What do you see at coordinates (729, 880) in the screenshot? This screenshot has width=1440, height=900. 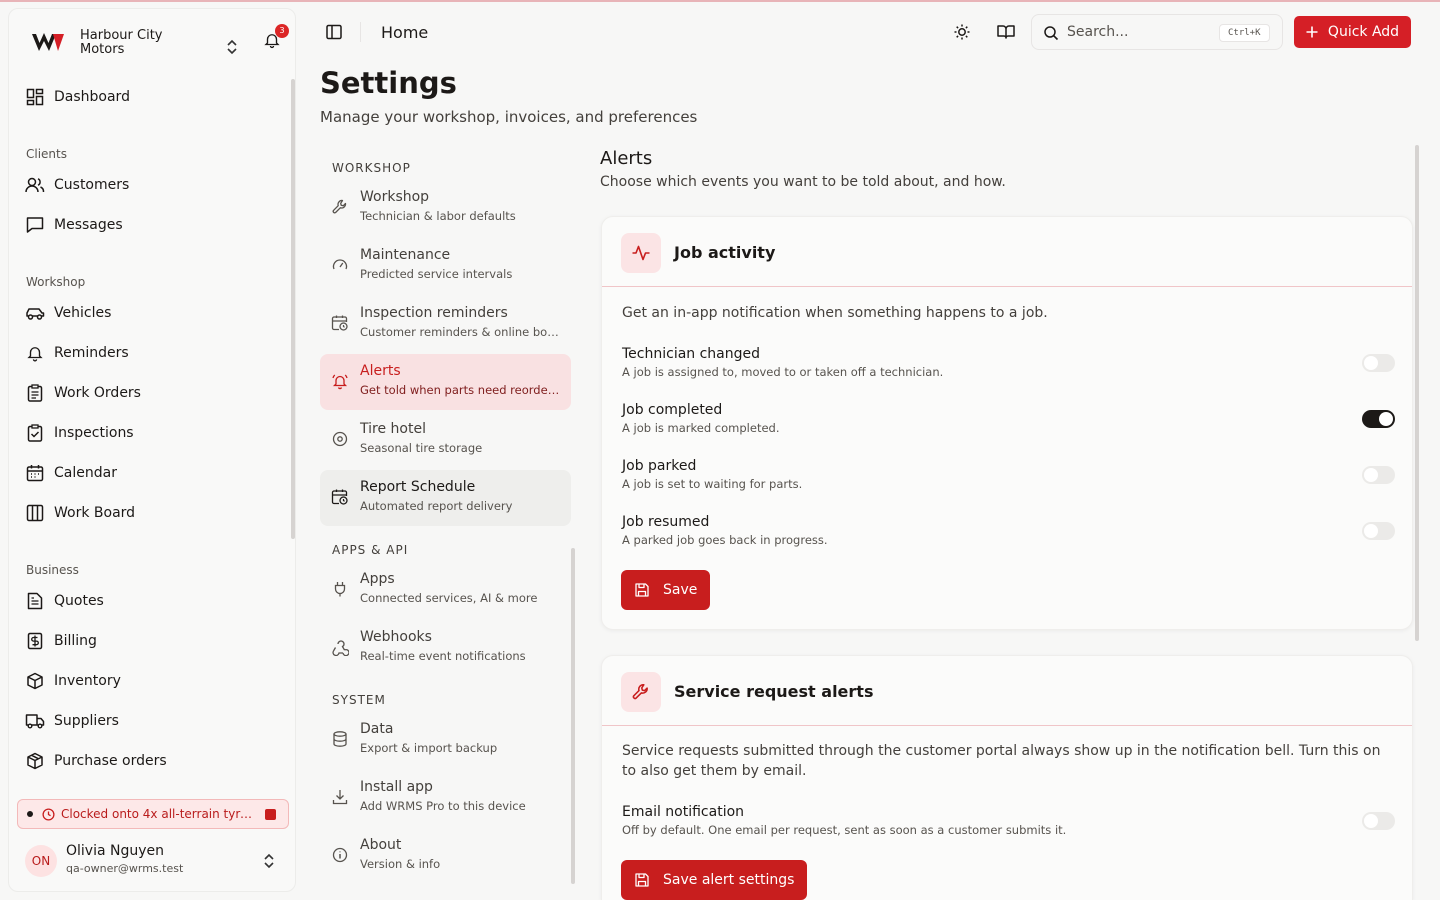 I see `save-alert-settings-label: Save alert settings` at bounding box center [729, 880].